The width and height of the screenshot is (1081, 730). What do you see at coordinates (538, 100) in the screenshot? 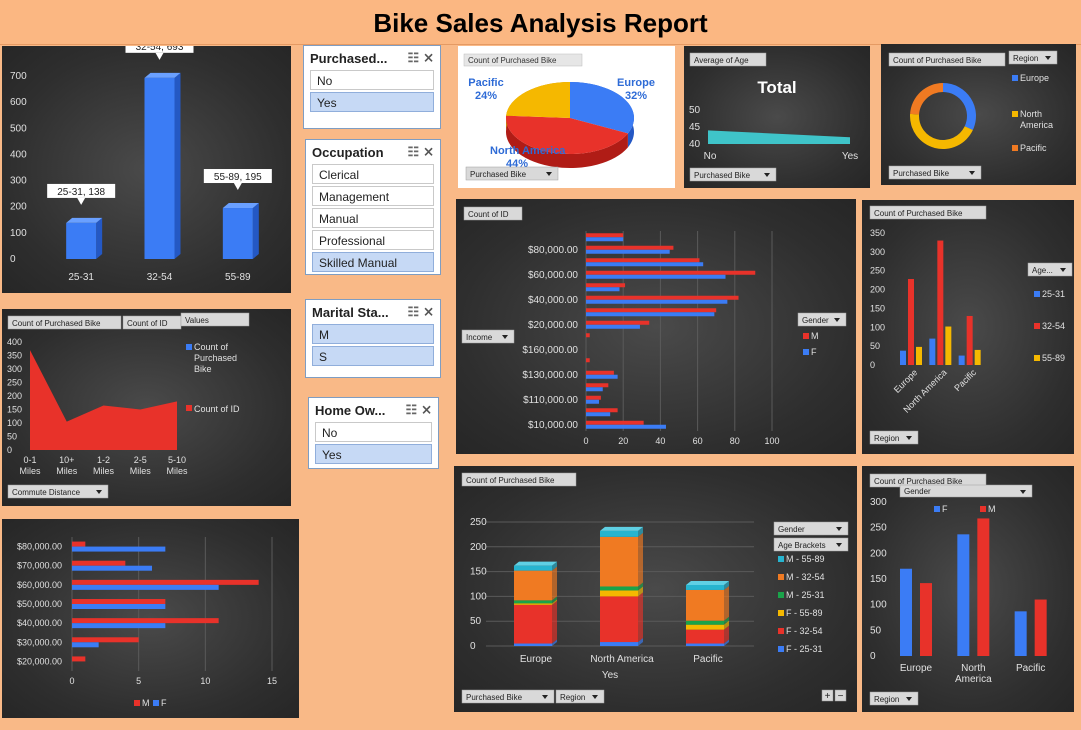
I see `pie-slice` at bounding box center [538, 100].